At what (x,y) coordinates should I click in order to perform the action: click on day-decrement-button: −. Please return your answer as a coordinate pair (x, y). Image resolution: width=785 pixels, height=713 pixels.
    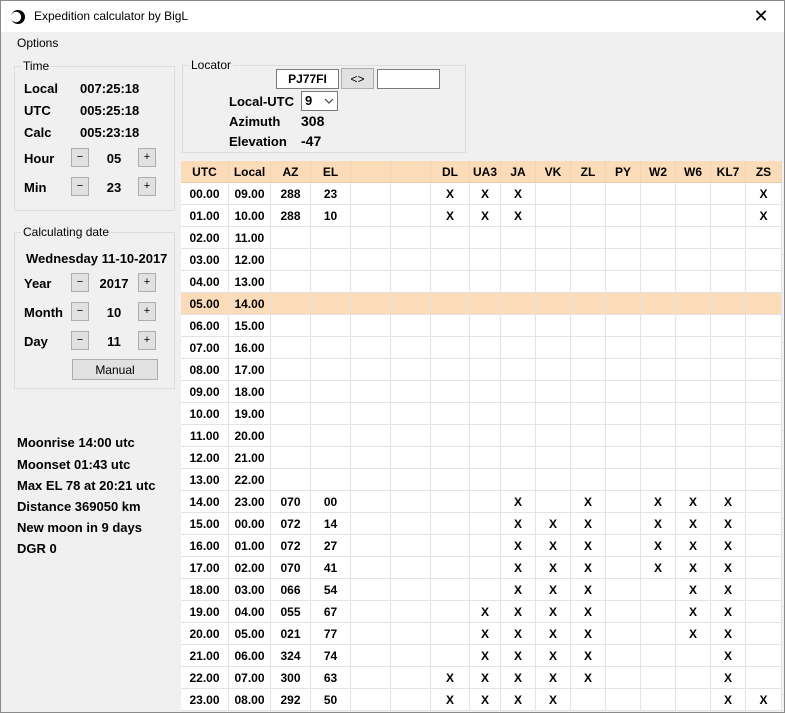
    Looking at the image, I should click on (80, 340).